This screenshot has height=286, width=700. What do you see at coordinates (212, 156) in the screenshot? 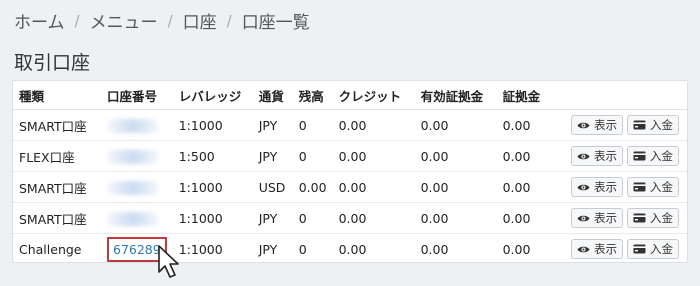
I see `cell-leverage: 1:500` at bounding box center [212, 156].